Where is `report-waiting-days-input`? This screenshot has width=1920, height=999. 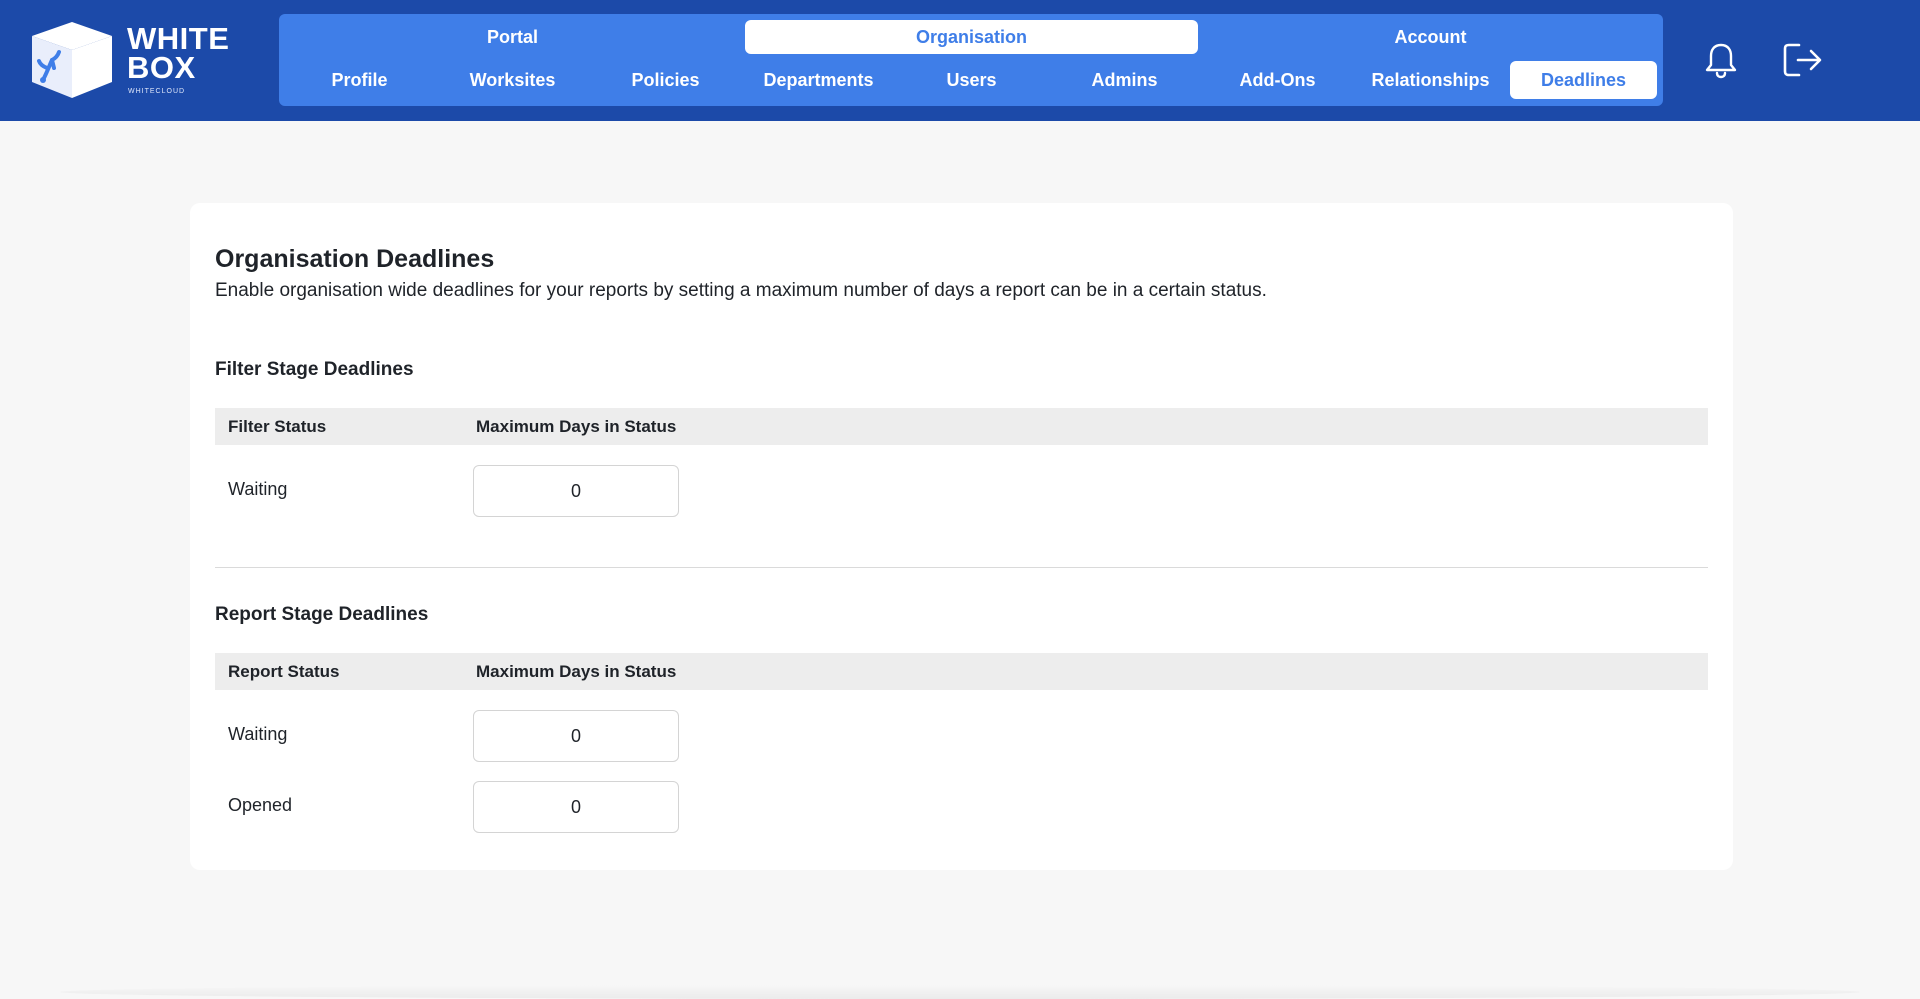 report-waiting-days-input is located at coordinates (576, 736).